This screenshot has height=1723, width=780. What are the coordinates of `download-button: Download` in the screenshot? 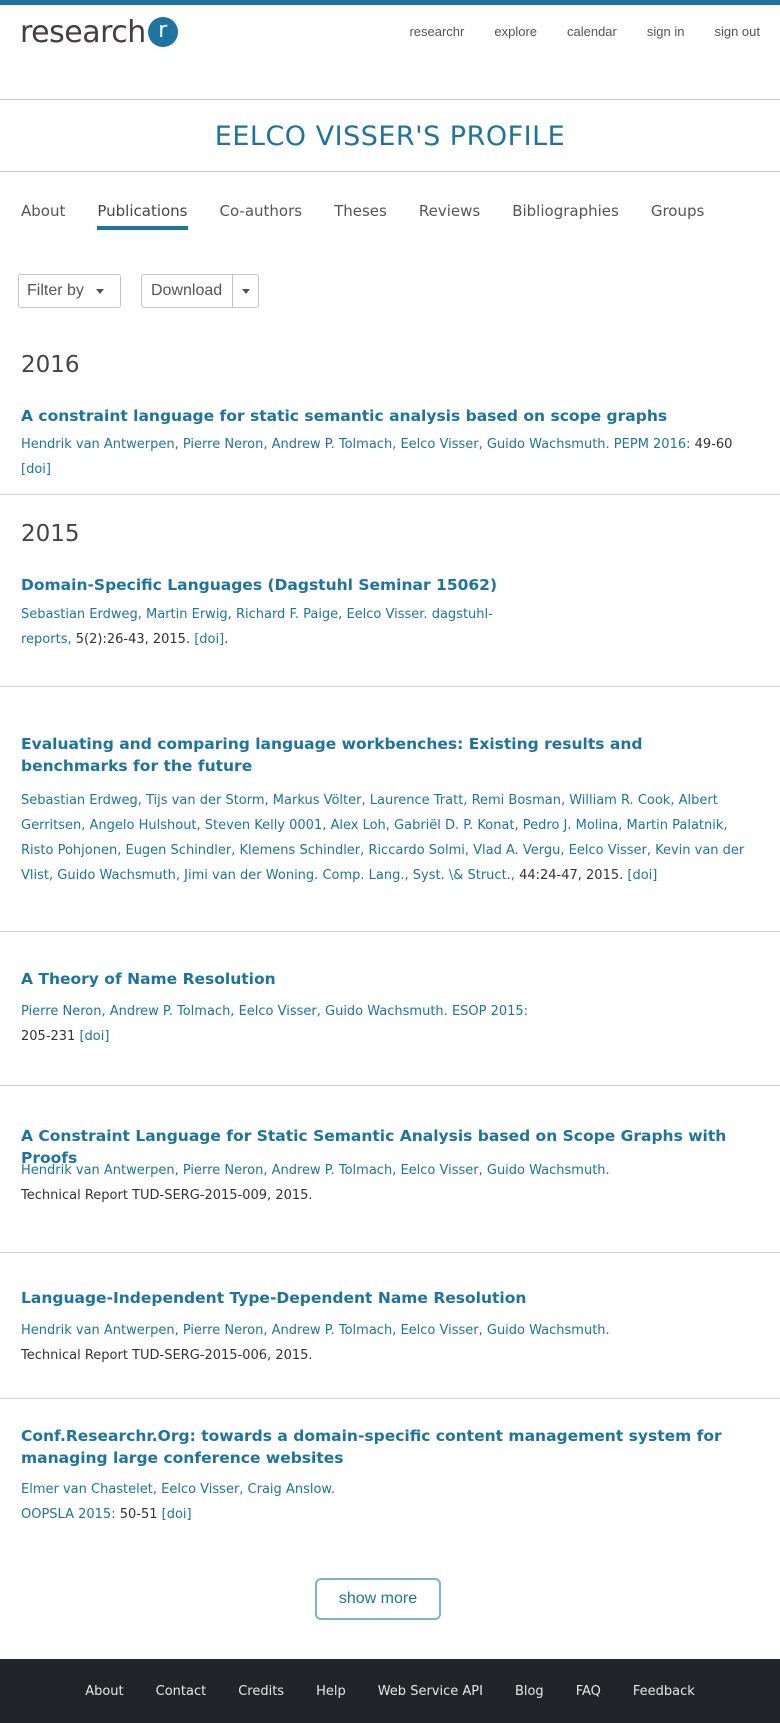 It's located at (188, 291).